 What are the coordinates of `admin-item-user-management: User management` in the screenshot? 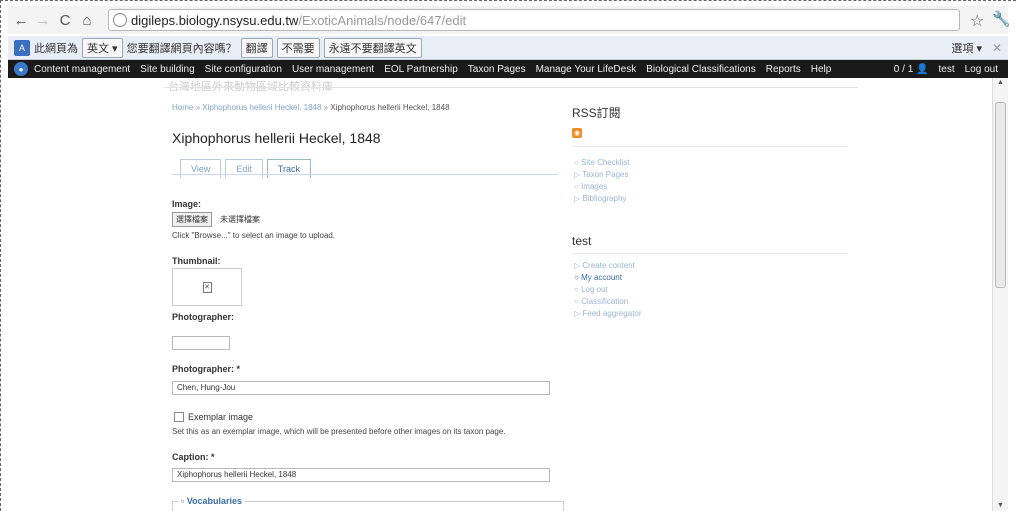 It's located at (333, 69).